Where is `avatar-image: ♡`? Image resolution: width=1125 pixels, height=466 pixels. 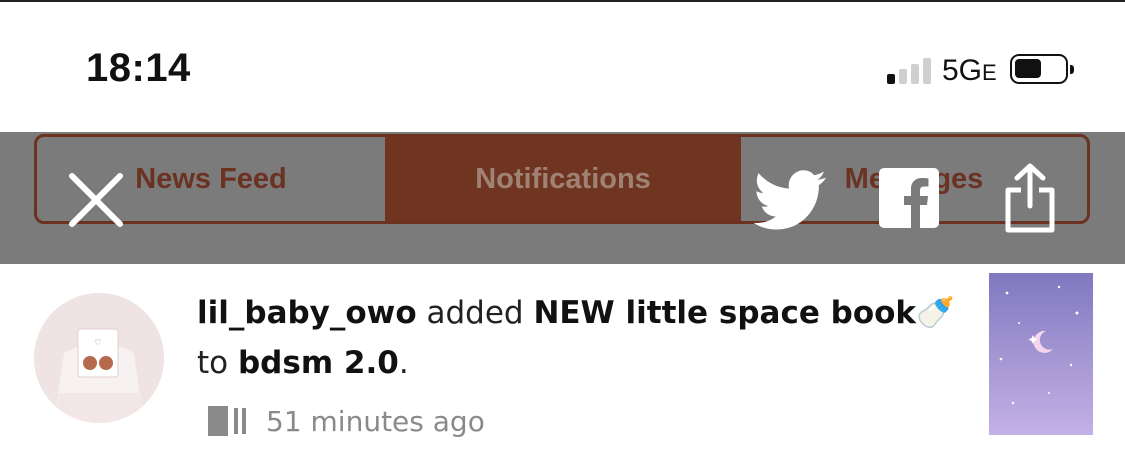
avatar-image: ♡ is located at coordinates (99, 358).